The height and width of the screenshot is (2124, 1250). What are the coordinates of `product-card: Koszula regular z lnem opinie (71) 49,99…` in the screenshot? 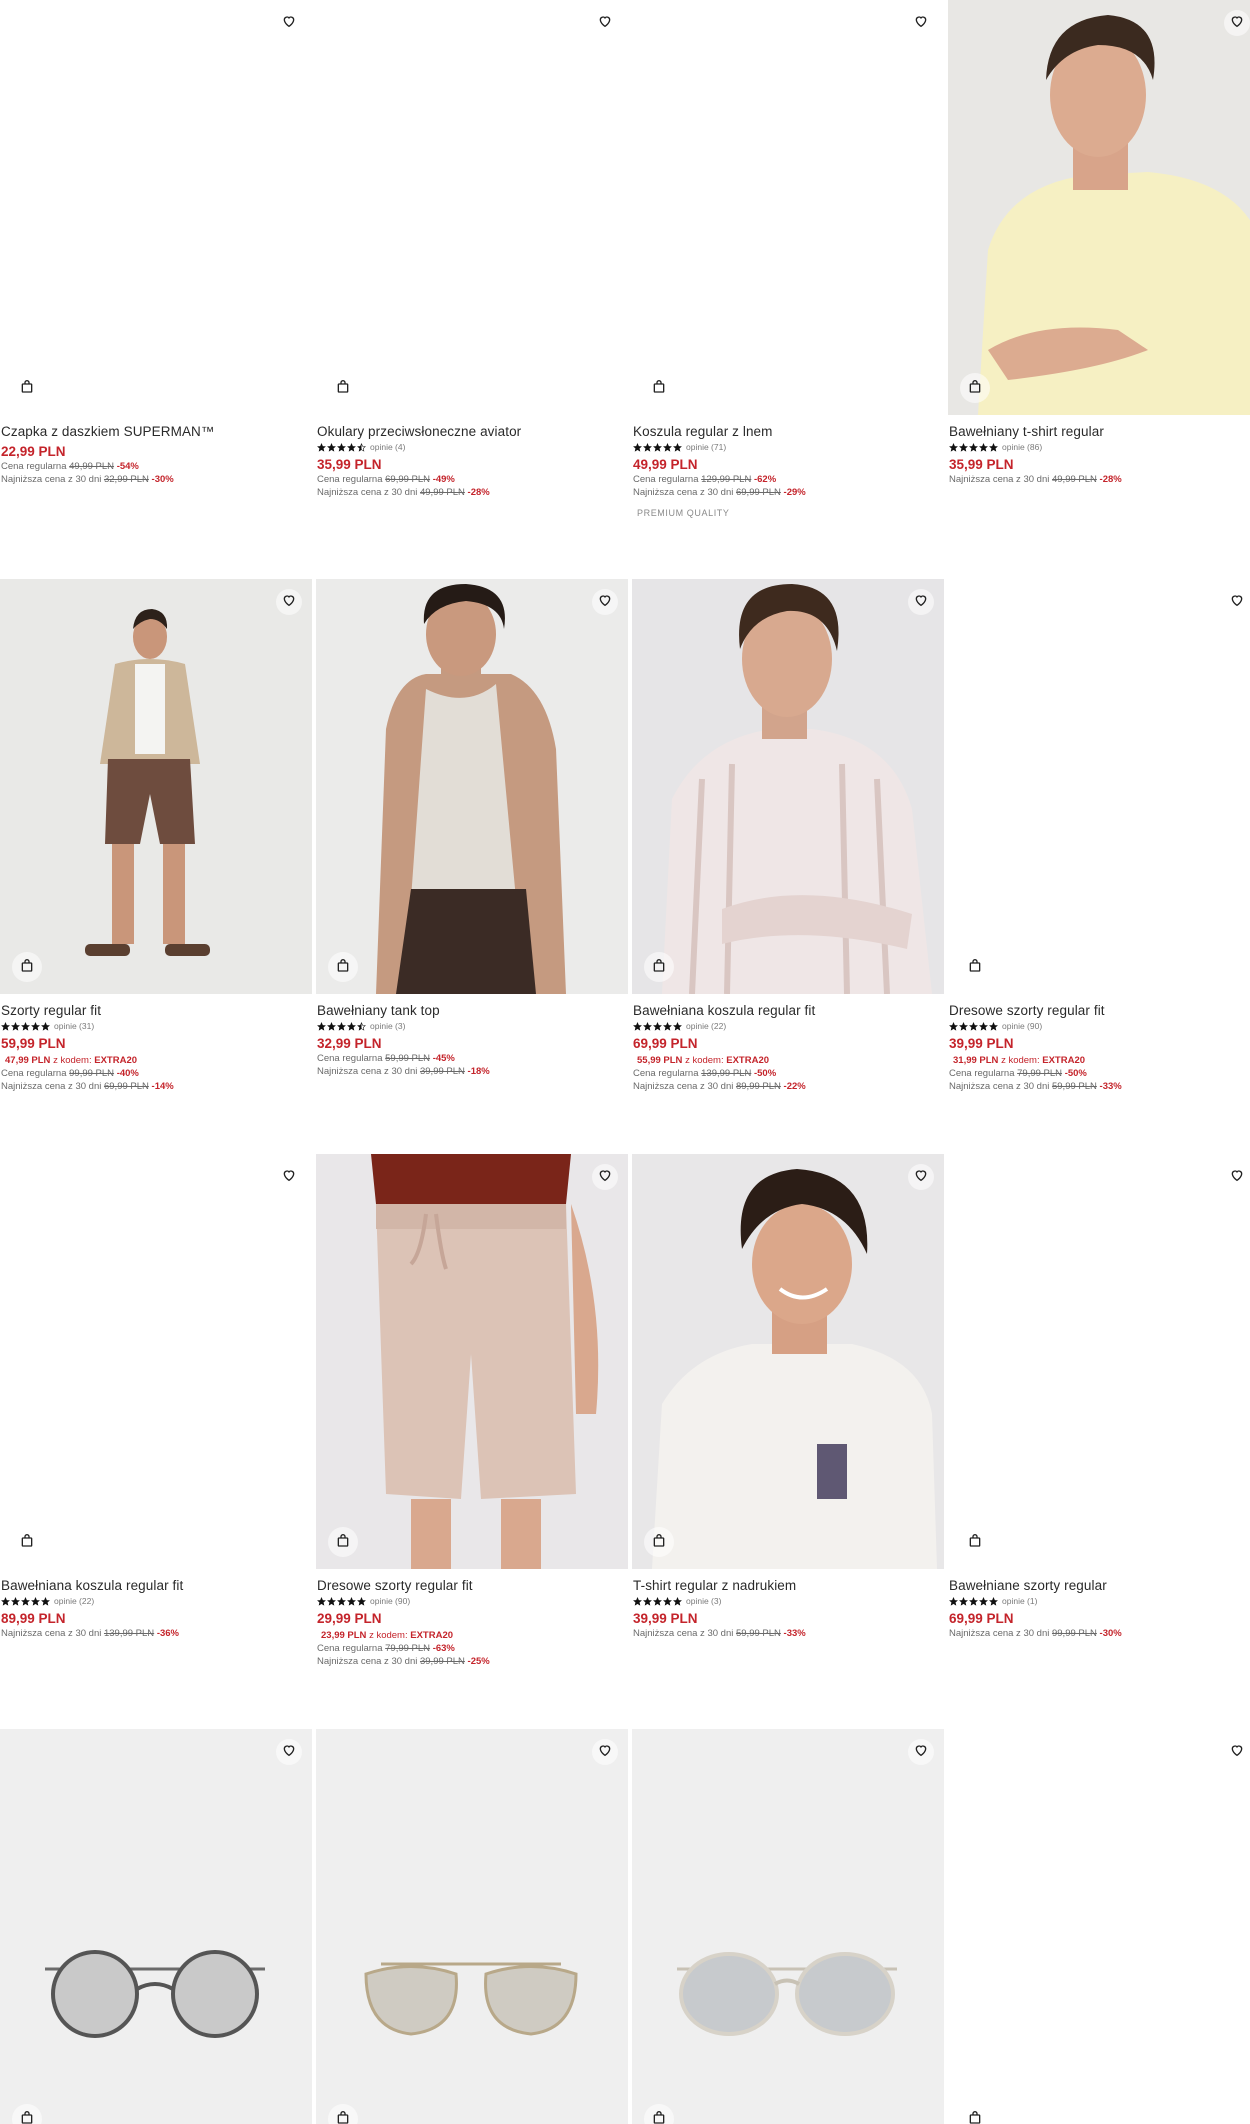 It's located at (788, 259).